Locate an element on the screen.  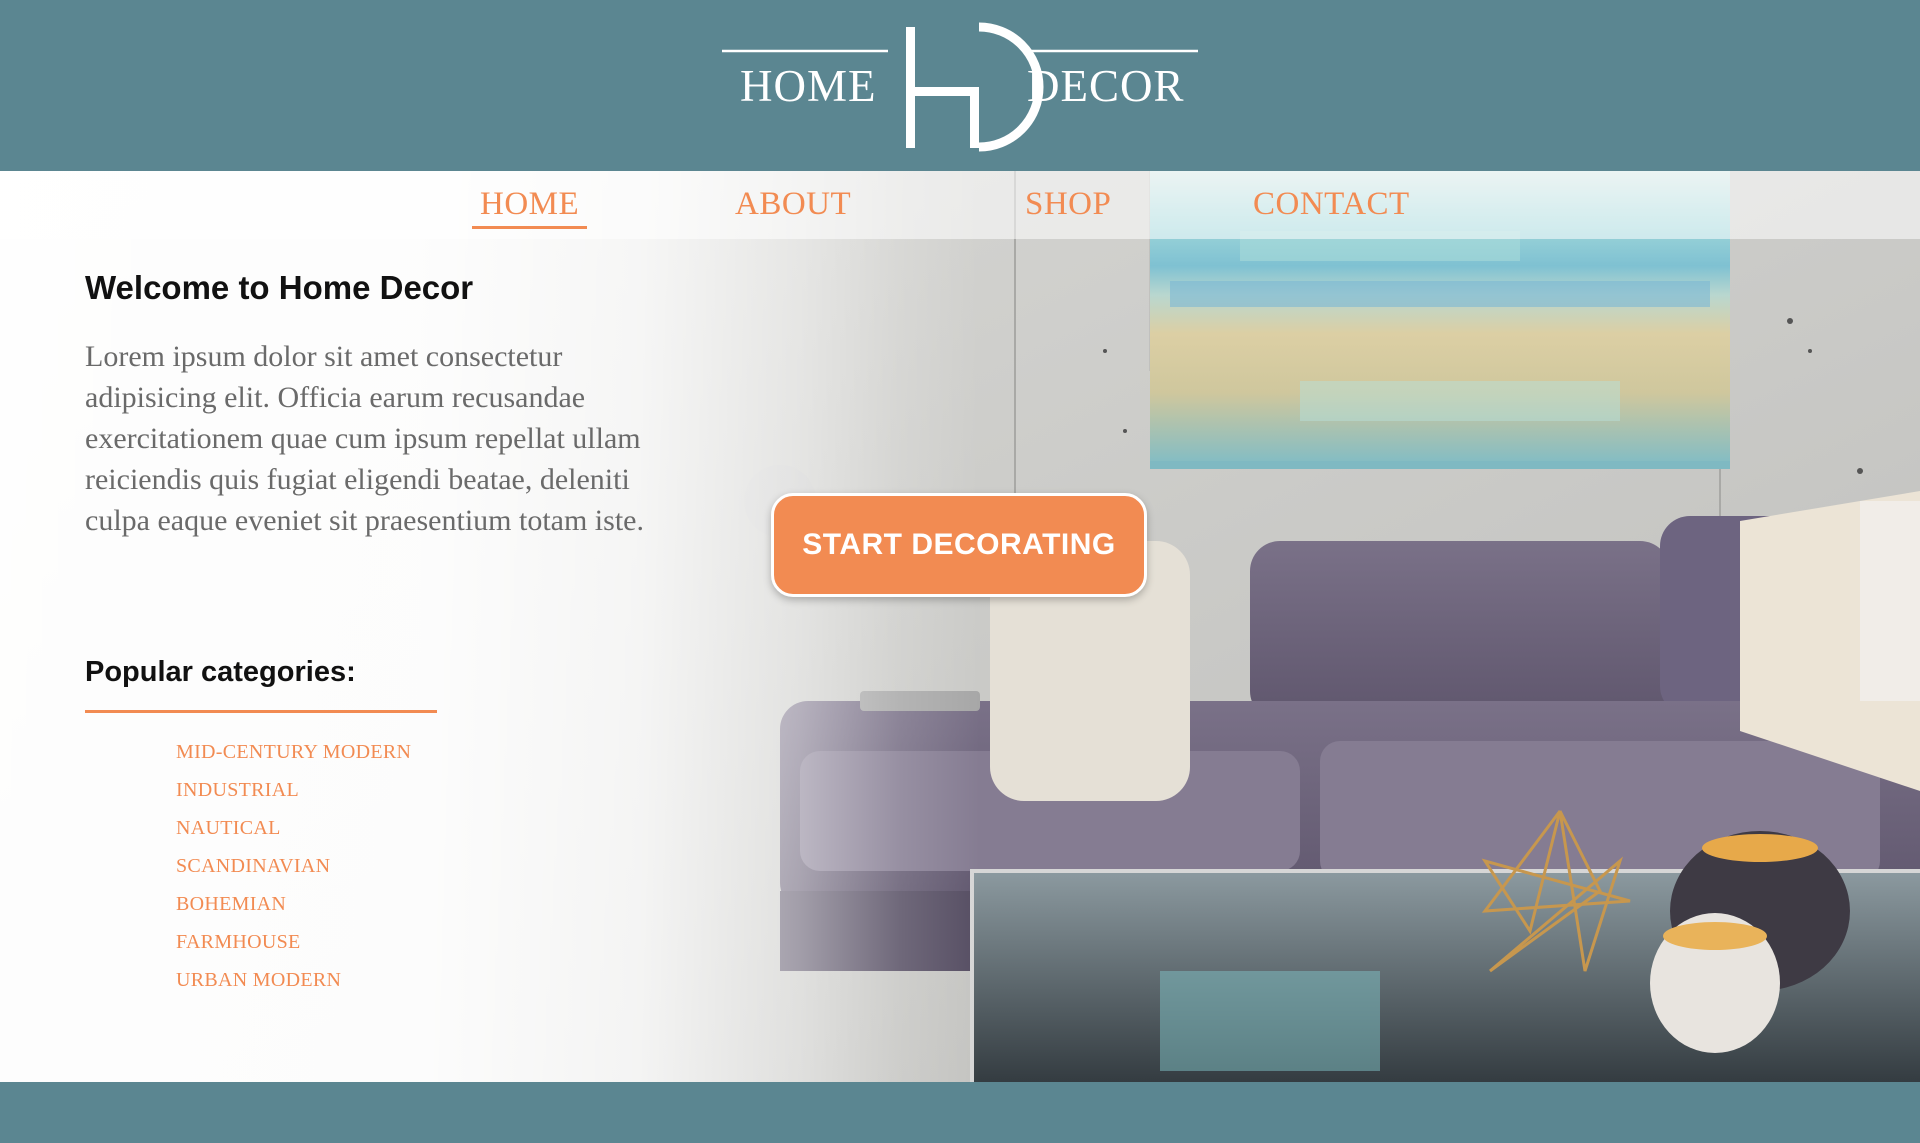
category-mid-century-modern: MID-CENTURY MODERN is located at coordinates (293, 752).